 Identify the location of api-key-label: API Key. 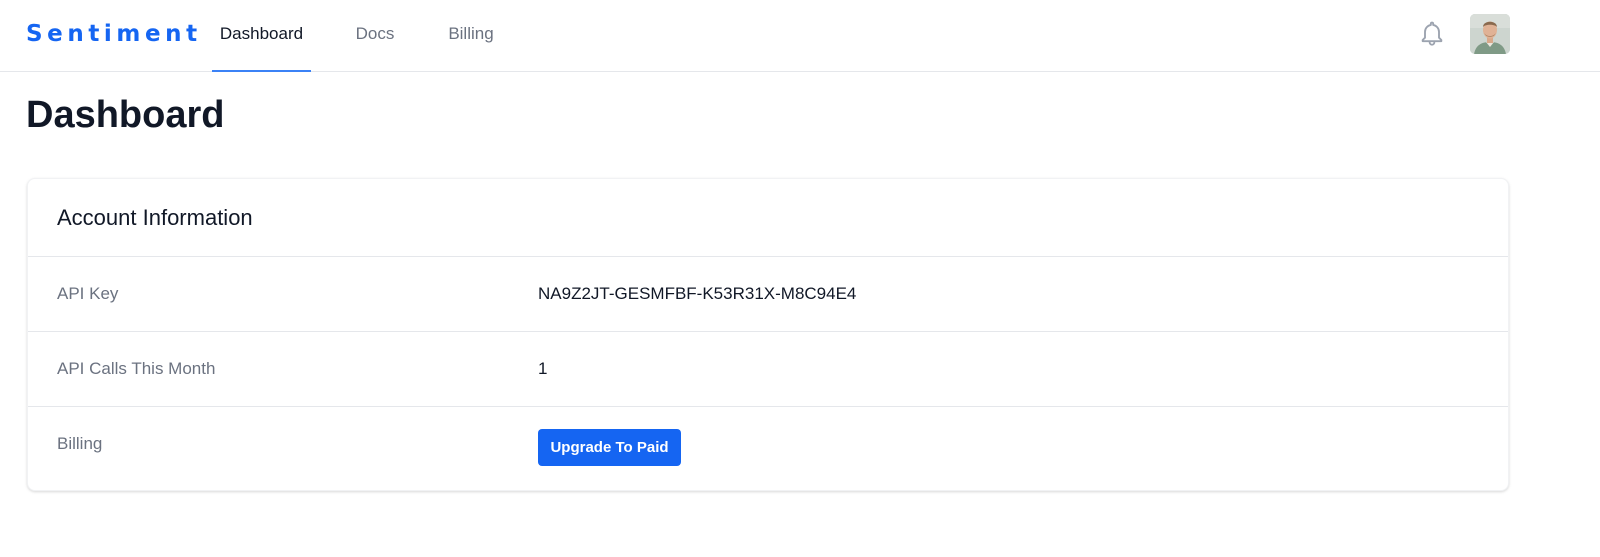
(88, 293).